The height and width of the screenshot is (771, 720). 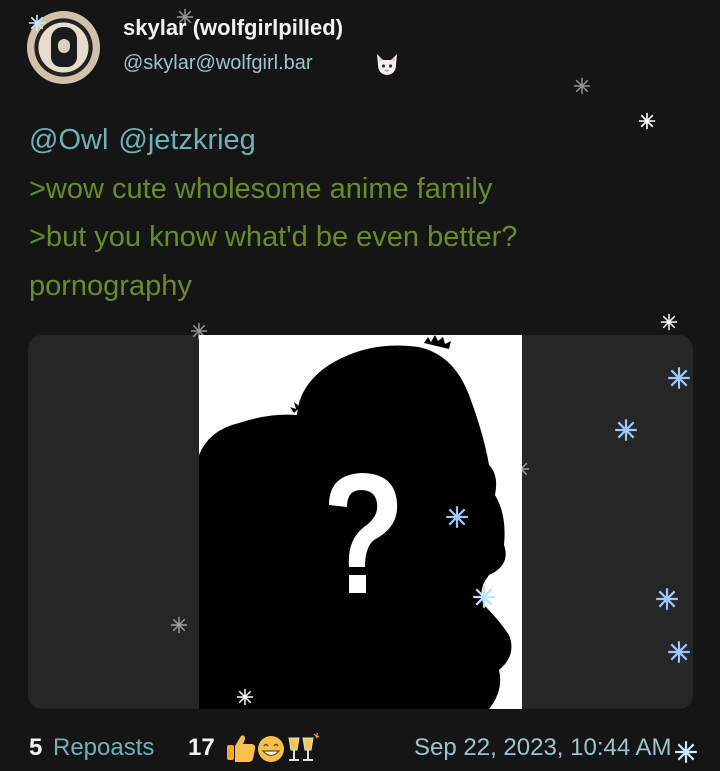 I want to click on reaction-count: 17, so click(x=201, y=747).